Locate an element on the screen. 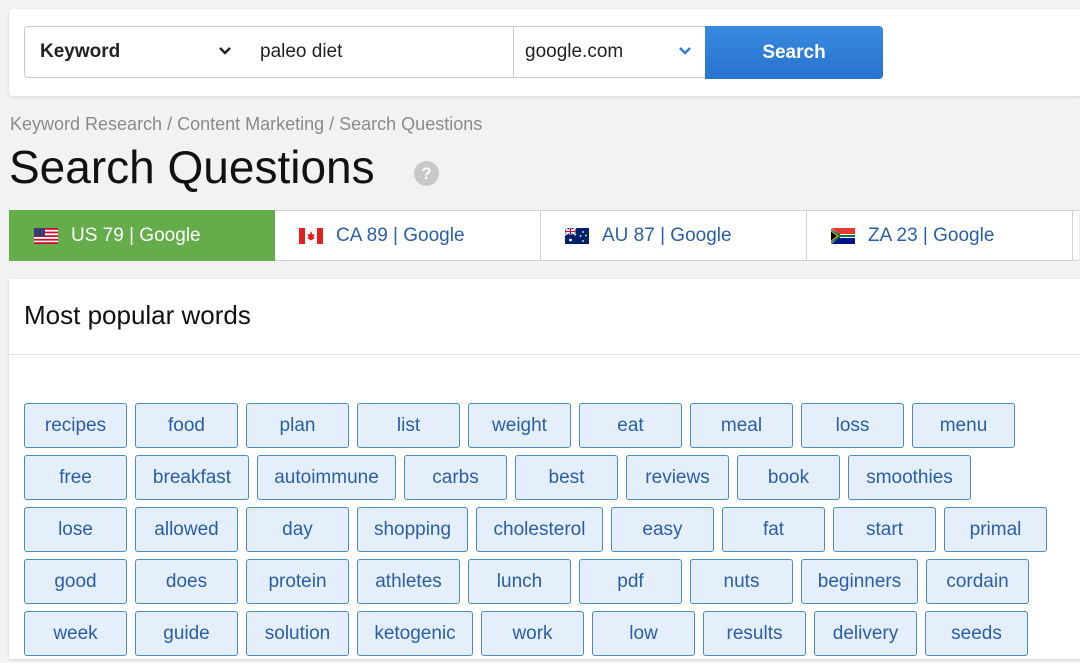 Image resolution: width=1080 pixels, height=663 pixels. word-chip: guide is located at coordinates (186, 633).